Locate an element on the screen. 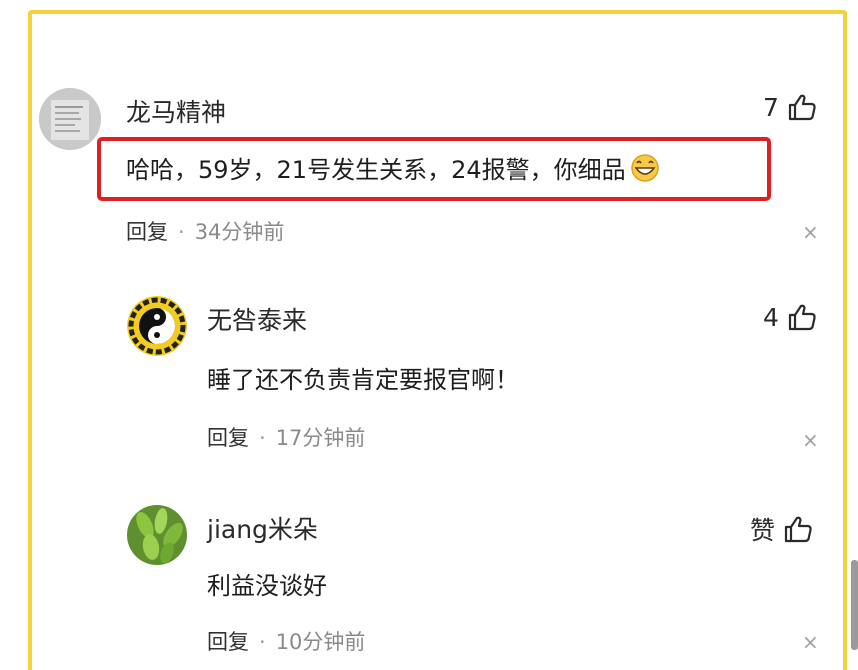 The image size is (858, 670). comment-meta: 回复 · 17分钟前 is located at coordinates (286, 437).